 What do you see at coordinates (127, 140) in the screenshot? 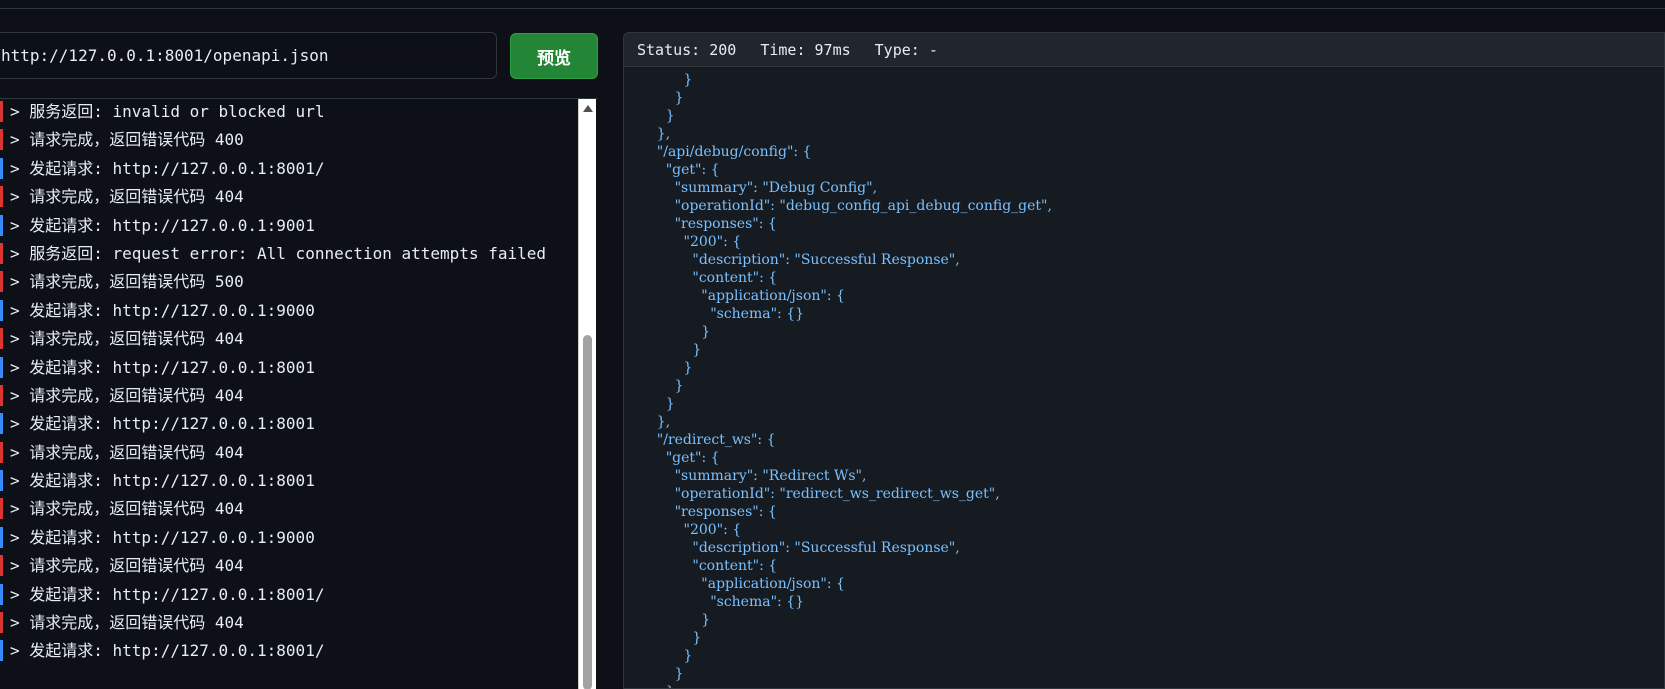
I see `log-text: > 请求完成，返回错误代码 400` at bounding box center [127, 140].